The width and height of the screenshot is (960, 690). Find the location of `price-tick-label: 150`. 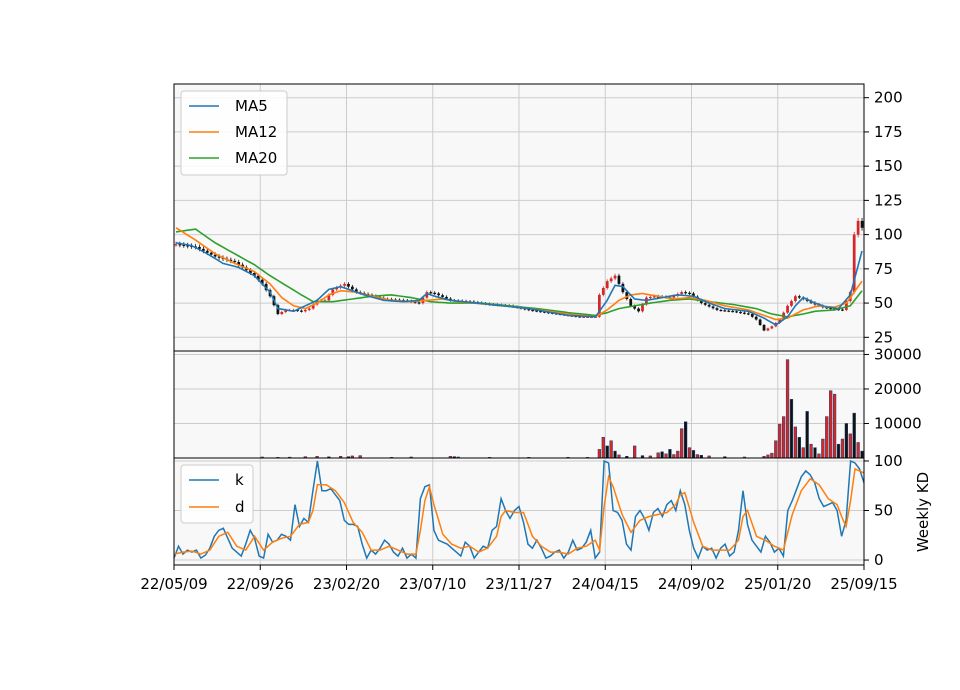

price-tick-label: 150 is located at coordinates (888, 166).